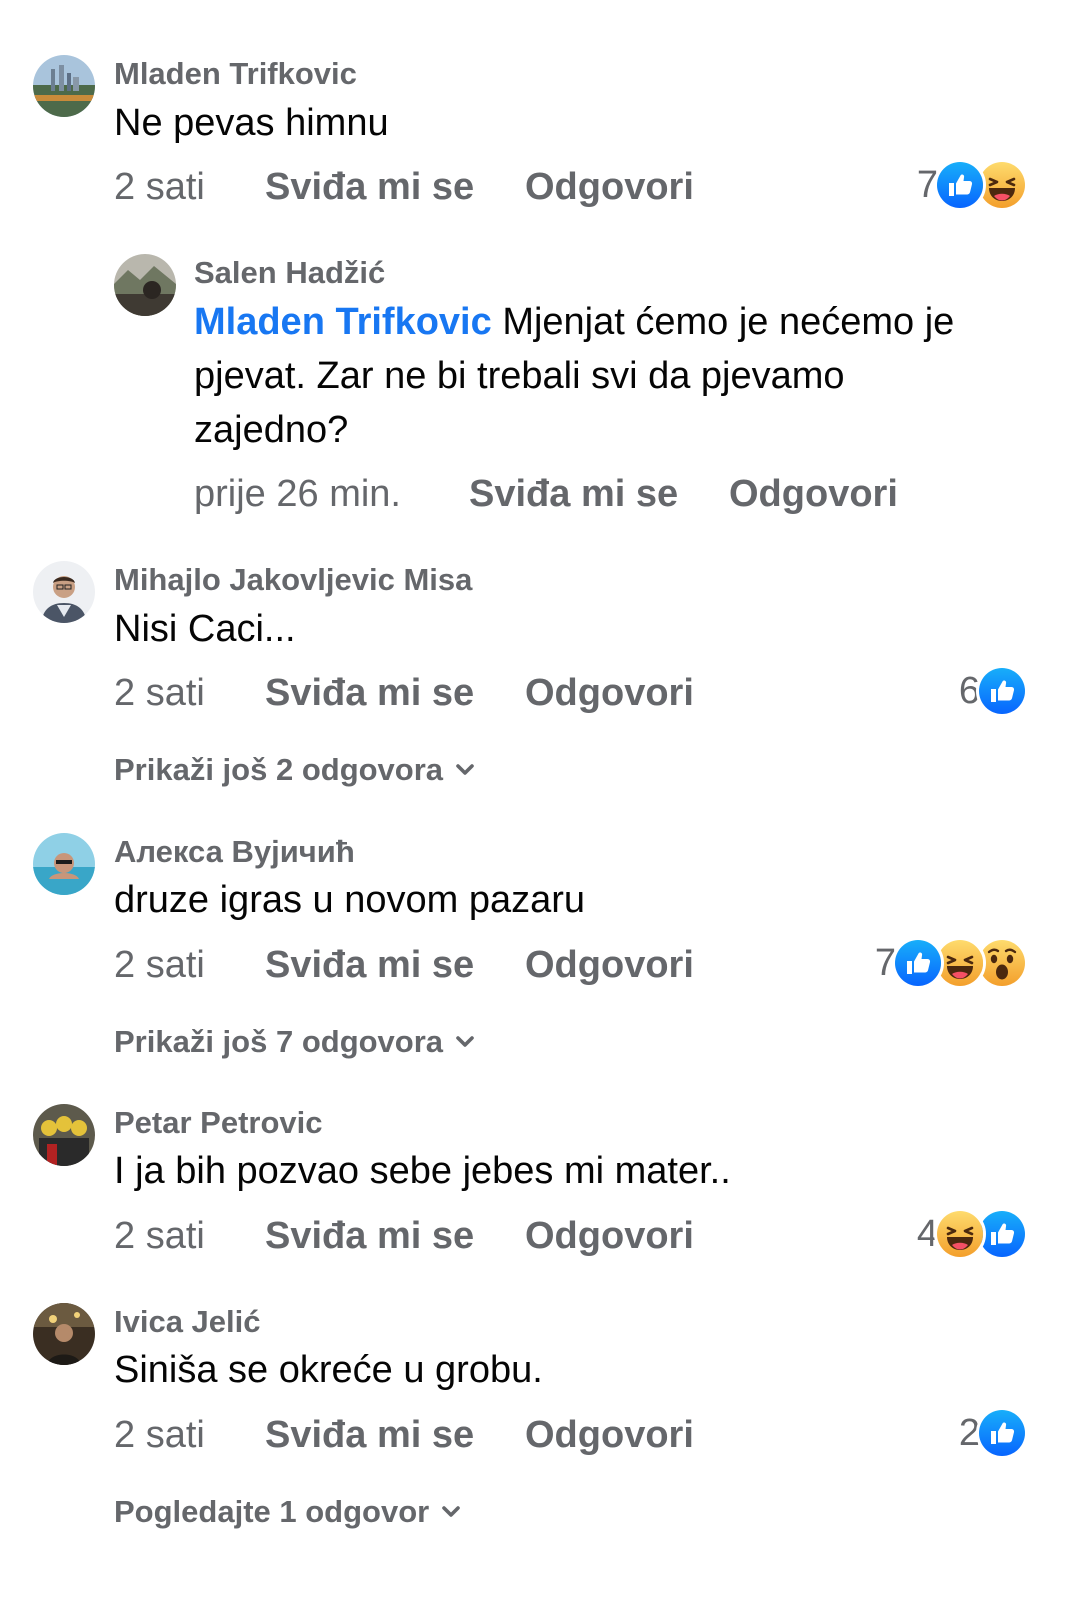 The height and width of the screenshot is (1600, 1080). I want to click on comment-time: prije 26 min., so click(297, 494).